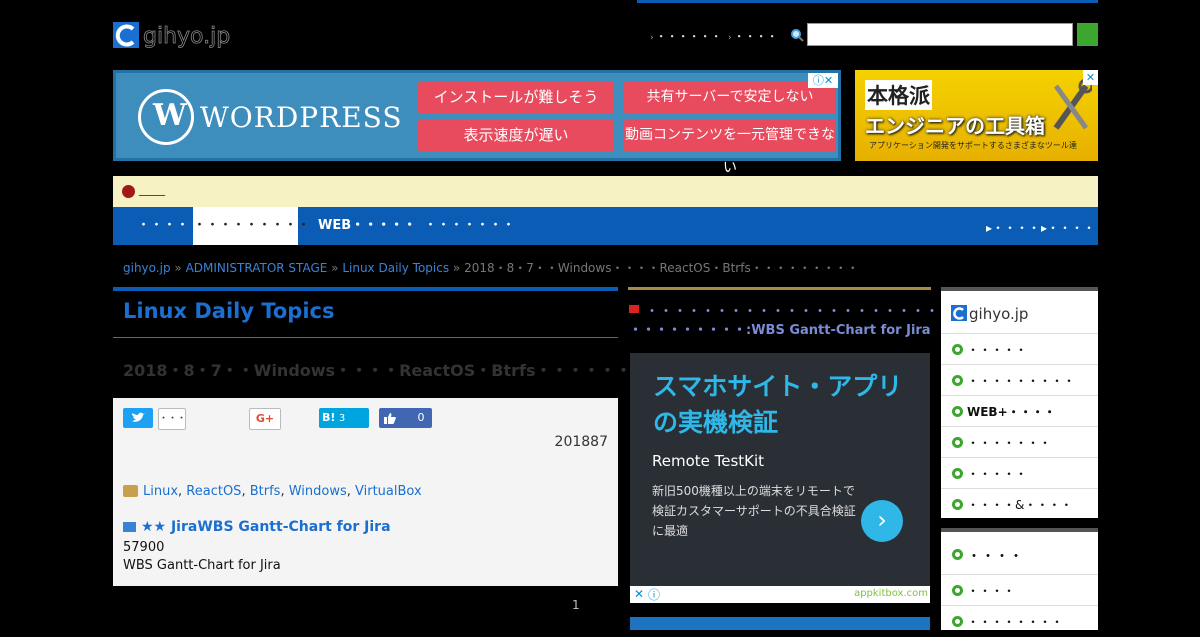 The width and height of the screenshot is (1200, 637). What do you see at coordinates (228, 311) in the screenshot?
I see `category-title: Linux Daily Topics` at bounding box center [228, 311].